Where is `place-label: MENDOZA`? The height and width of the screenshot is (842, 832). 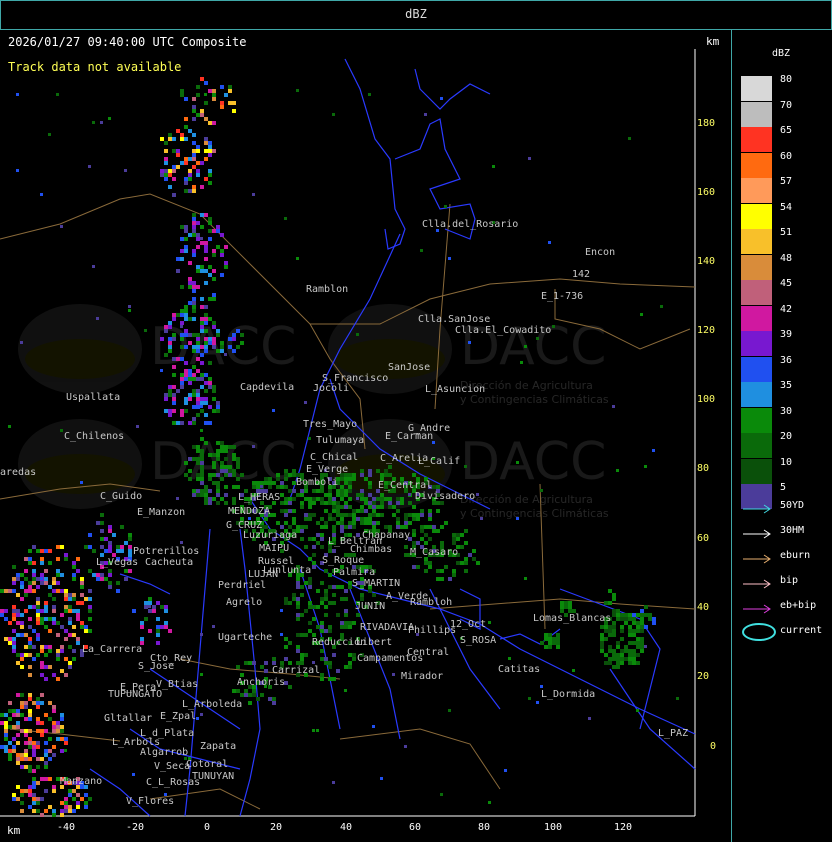
place-label: MENDOZA is located at coordinates (249, 511).